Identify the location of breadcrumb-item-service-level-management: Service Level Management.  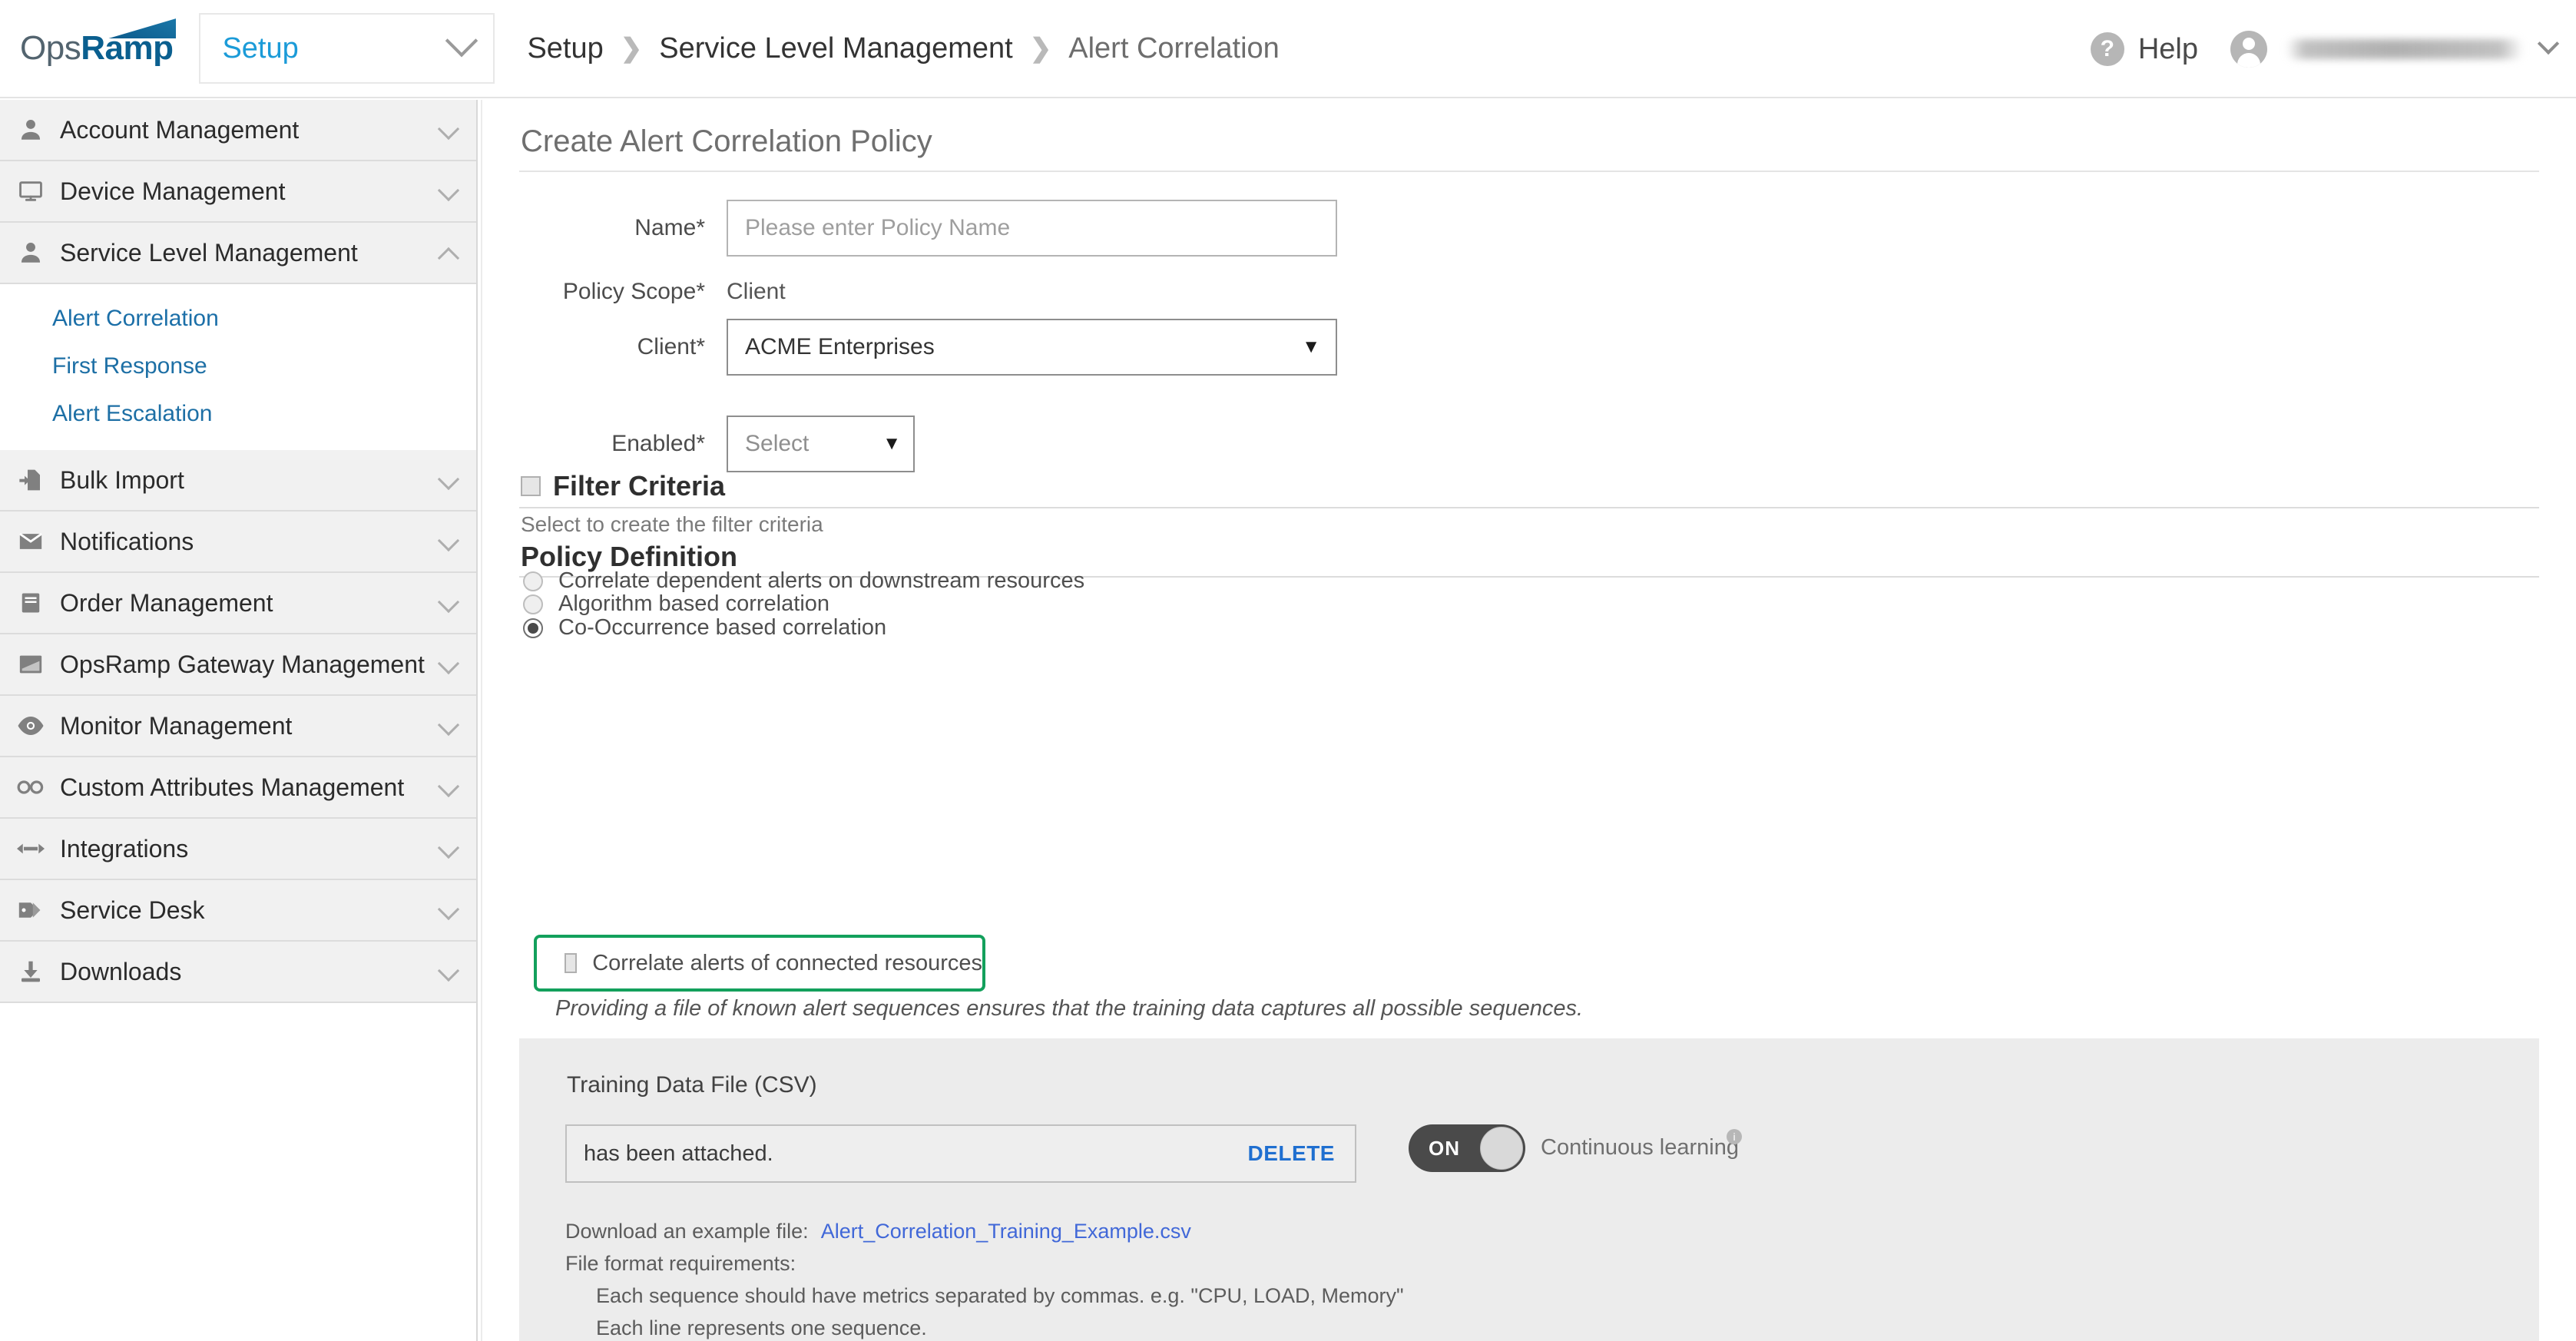
(836, 48).